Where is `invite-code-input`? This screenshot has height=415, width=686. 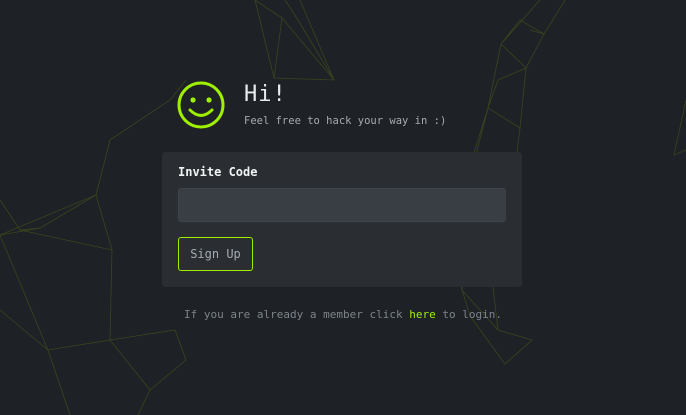 invite-code-input is located at coordinates (342, 205).